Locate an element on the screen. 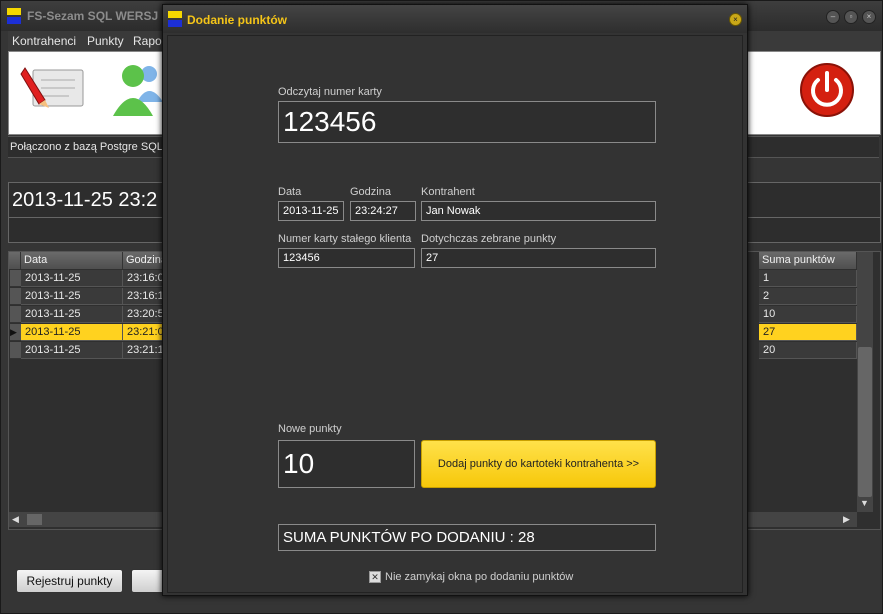  horizontal-scroll-thumb is located at coordinates (34, 519).